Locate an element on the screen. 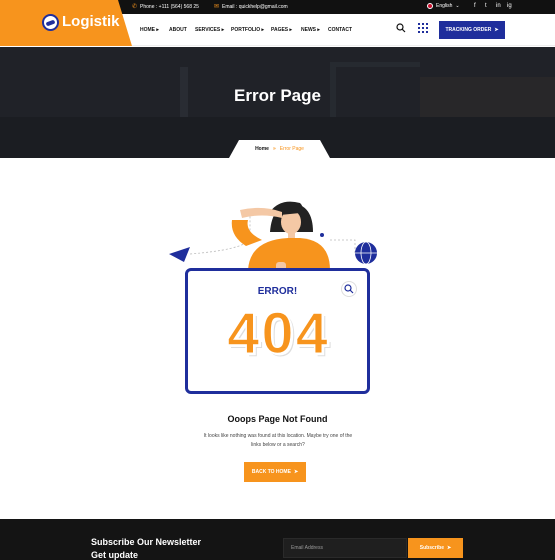  subscribe-label: Subscribe is located at coordinates (431, 548).